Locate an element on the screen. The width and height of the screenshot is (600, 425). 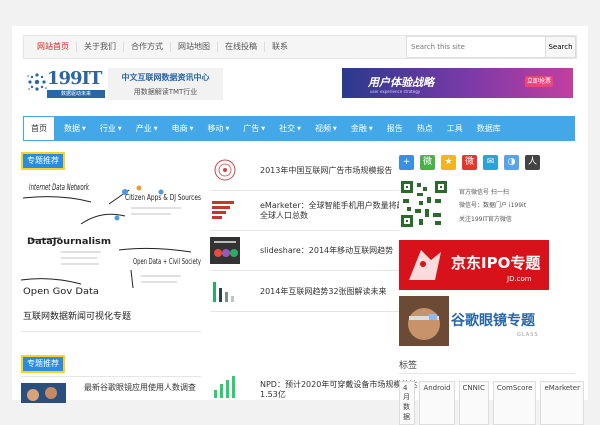
article-title: 2013年中国互联网广告市场规模报告 is located at coordinates (326, 170).